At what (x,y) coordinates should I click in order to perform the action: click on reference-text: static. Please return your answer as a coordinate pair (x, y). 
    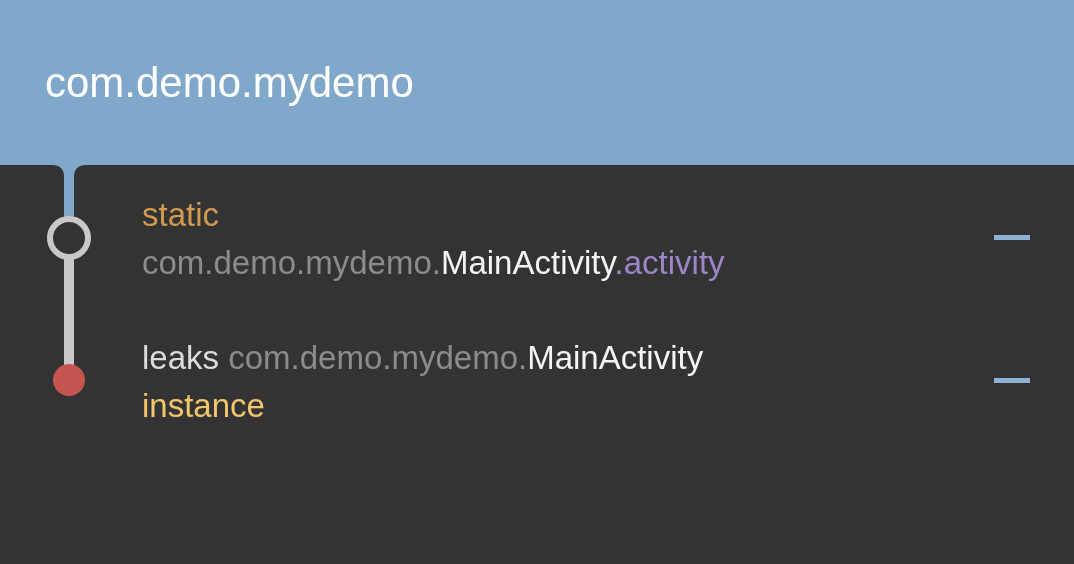
    Looking at the image, I should click on (181, 215).